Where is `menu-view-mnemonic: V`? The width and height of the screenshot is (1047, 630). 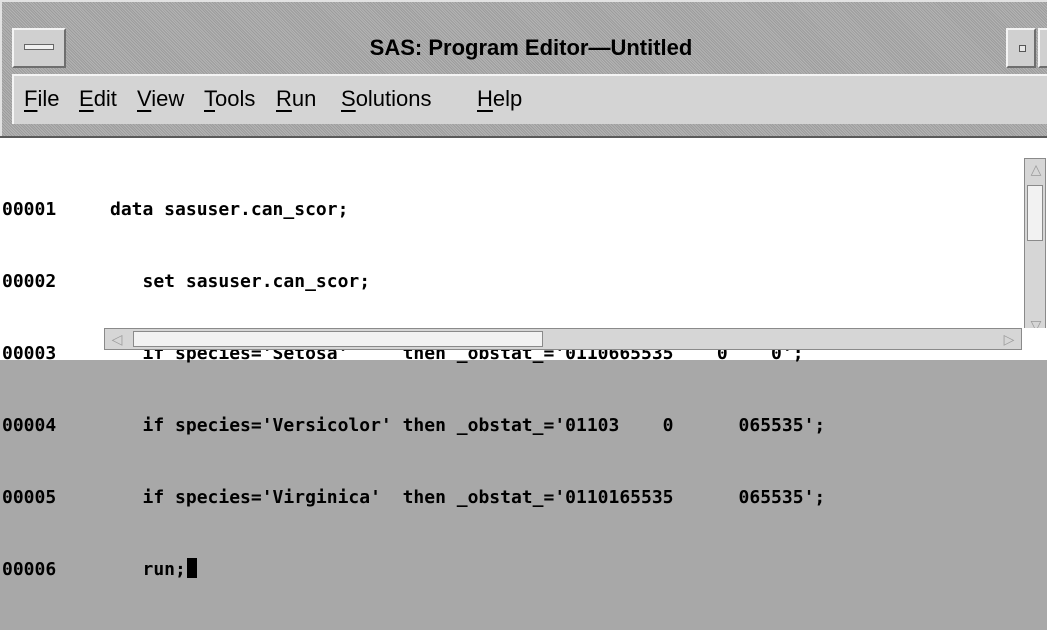 menu-view-mnemonic: V is located at coordinates (144, 98).